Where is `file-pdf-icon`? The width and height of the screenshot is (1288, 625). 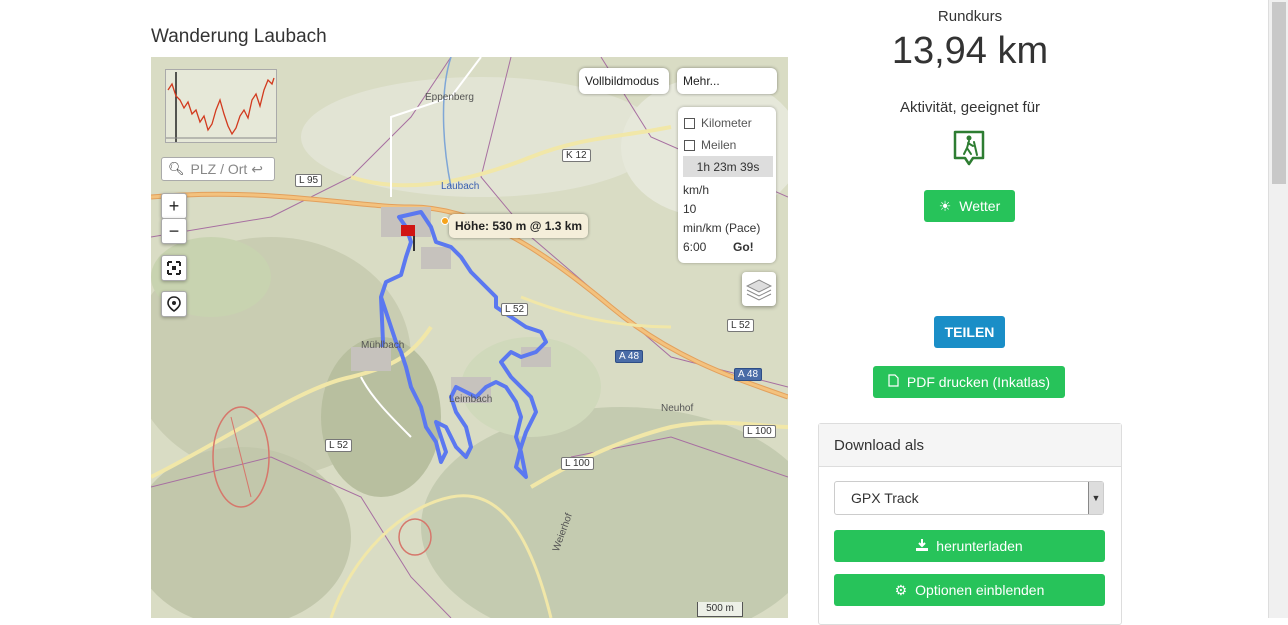 file-pdf-icon is located at coordinates (893, 382).